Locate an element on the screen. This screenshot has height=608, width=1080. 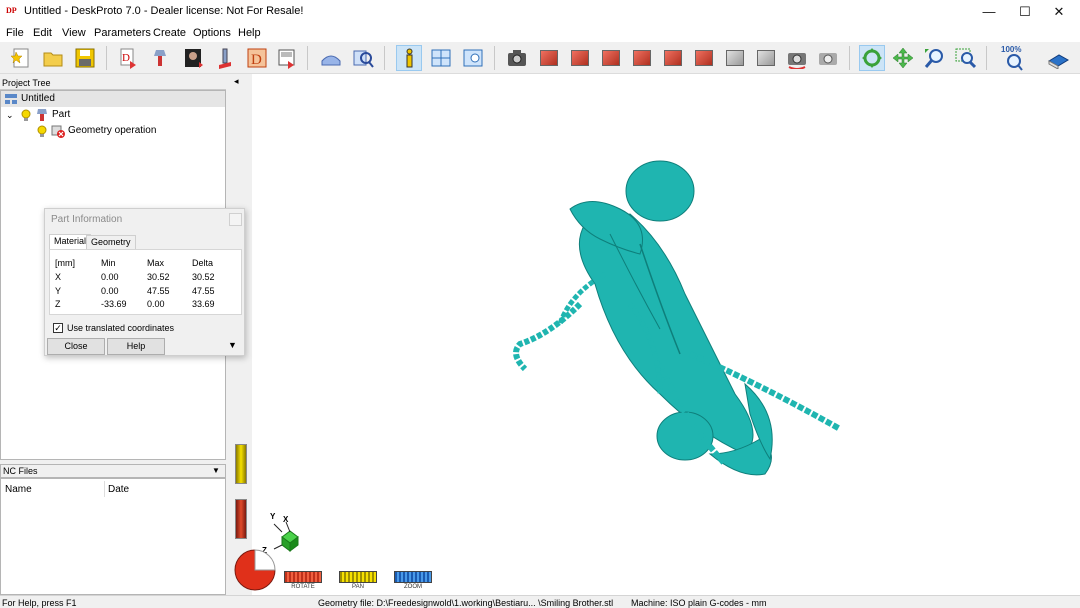
bitmap-button is located at coordinates (193, 58).